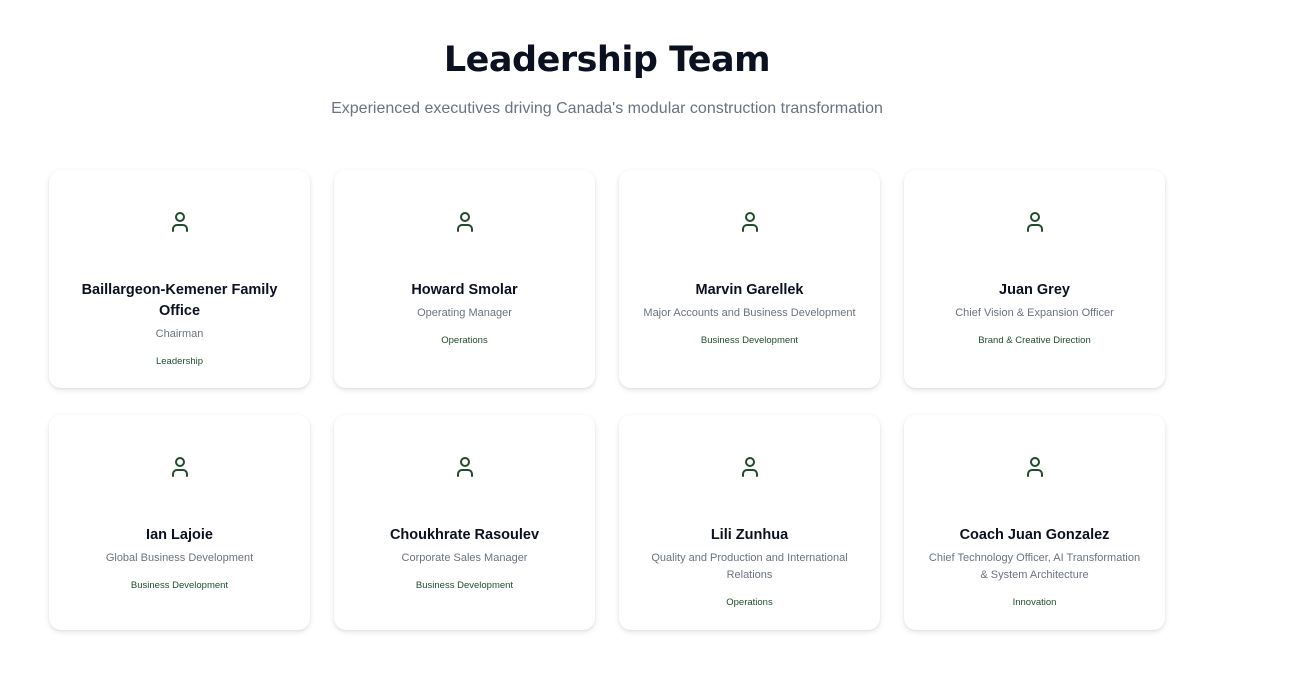 The height and width of the screenshot is (676, 1314). What do you see at coordinates (179, 334) in the screenshot?
I see `member-role: Chairman` at bounding box center [179, 334].